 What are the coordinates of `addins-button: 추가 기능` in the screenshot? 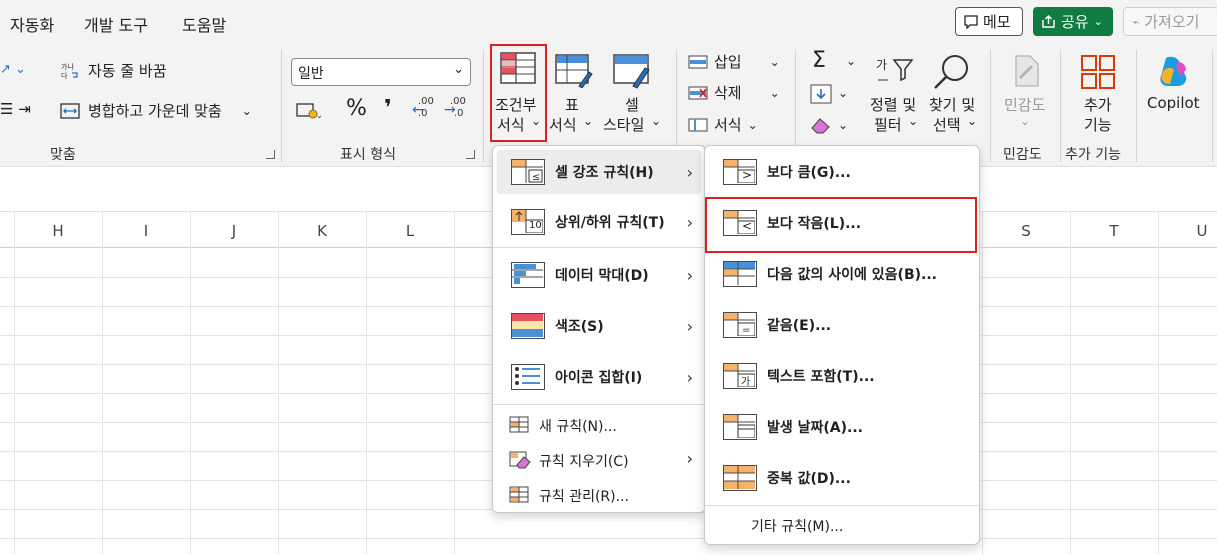 It's located at (1098, 94).